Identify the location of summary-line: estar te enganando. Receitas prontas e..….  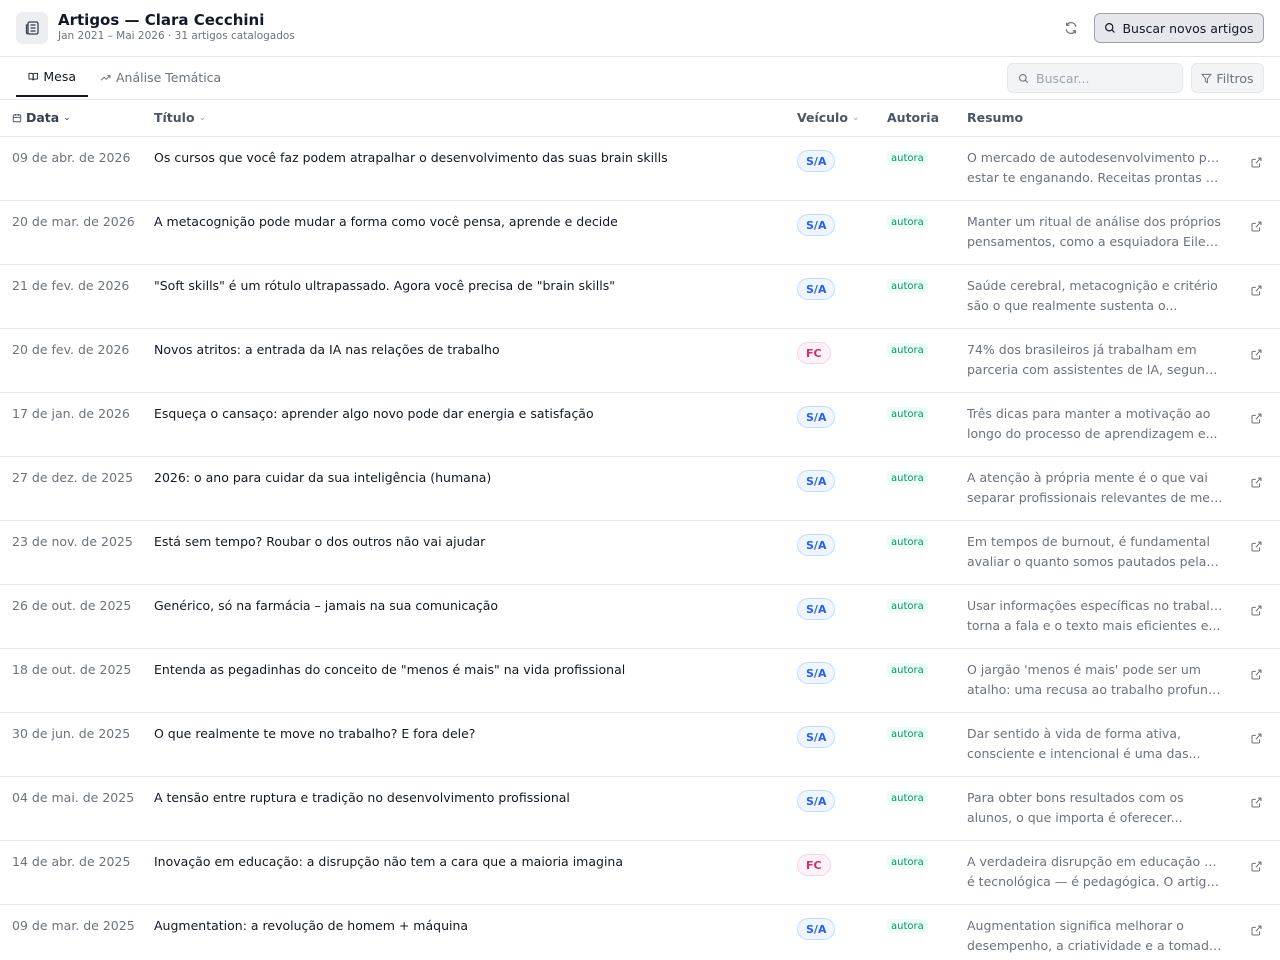
(1095, 177).